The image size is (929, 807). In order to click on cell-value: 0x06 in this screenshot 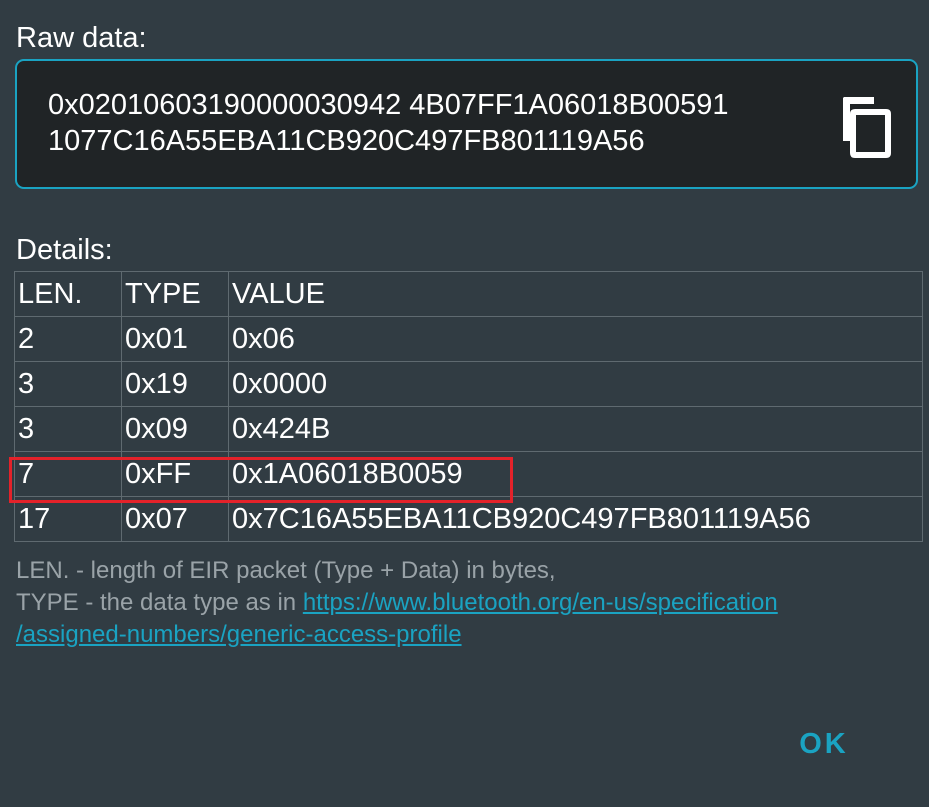, I will do `click(575, 339)`.